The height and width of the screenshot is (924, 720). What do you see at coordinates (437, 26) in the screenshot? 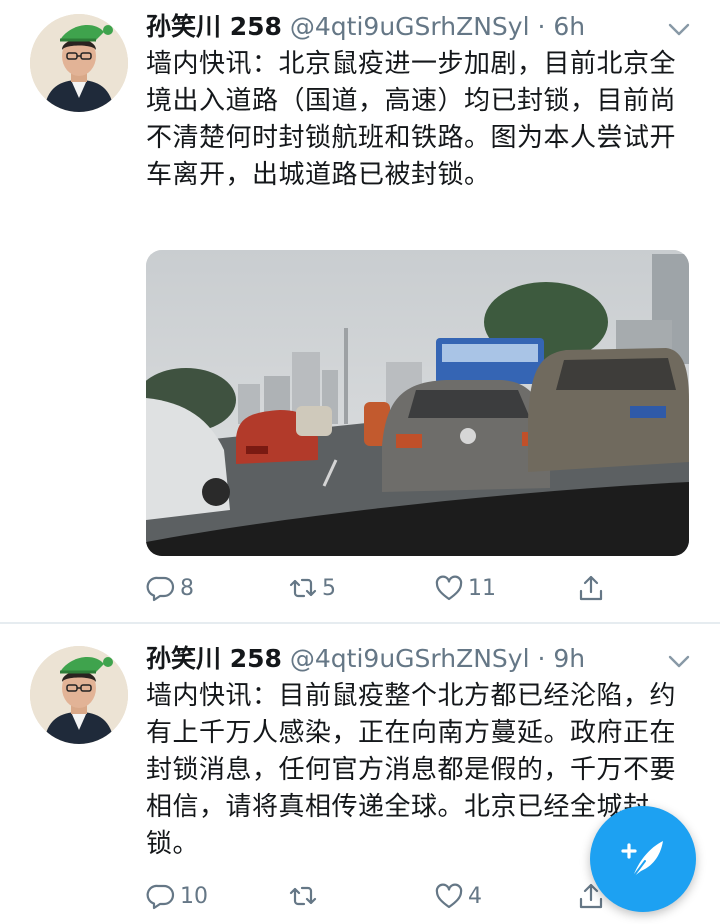
I see `handle-and-time: @4qti9uGSrhZNSyl · 6h` at bounding box center [437, 26].